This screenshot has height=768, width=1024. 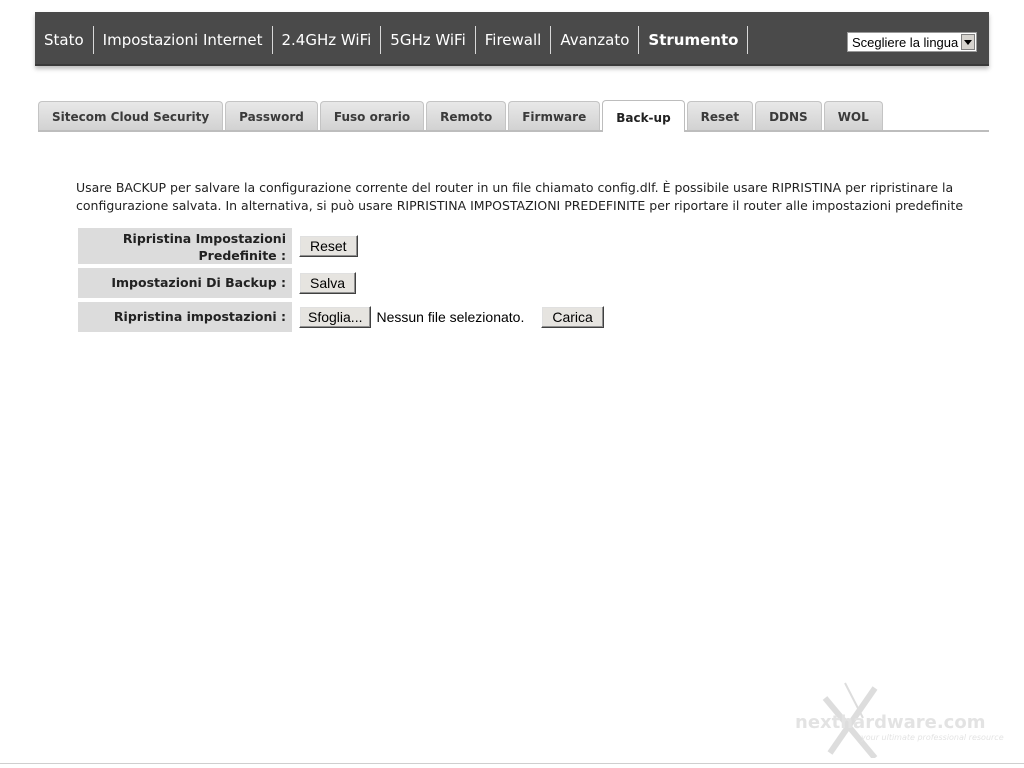 I want to click on tab-back-up: Back-up, so click(x=643, y=116).